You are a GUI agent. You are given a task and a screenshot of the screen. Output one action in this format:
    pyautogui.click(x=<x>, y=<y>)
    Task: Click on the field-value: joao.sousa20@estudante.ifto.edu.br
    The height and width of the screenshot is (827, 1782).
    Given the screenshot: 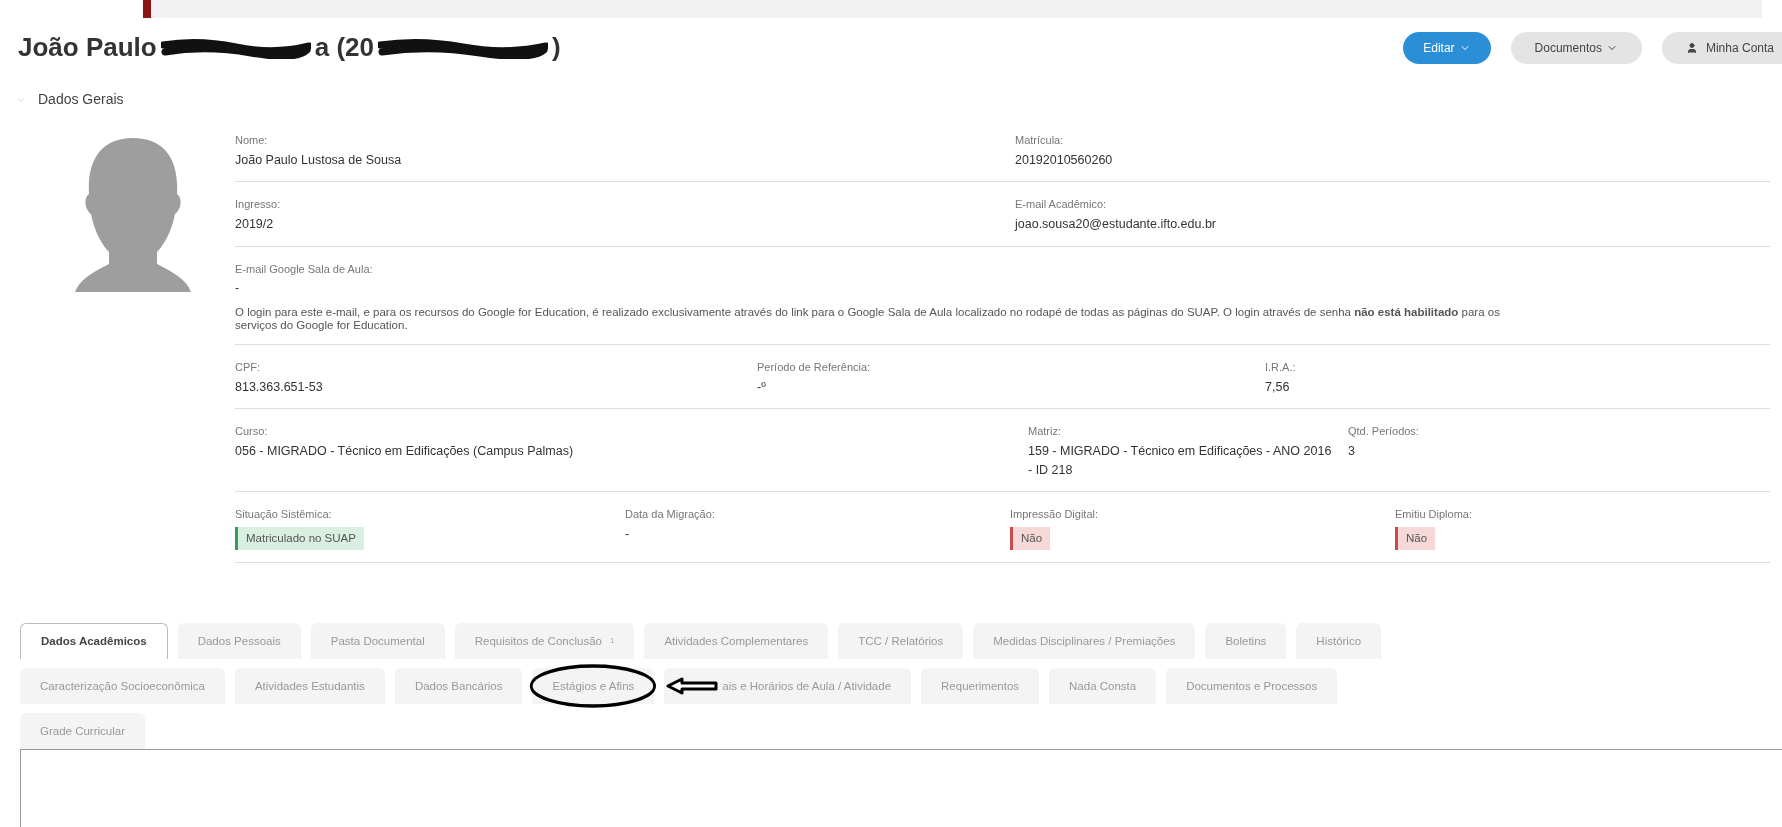 What is the action you would take?
    pyautogui.click(x=1116, y=224)
    